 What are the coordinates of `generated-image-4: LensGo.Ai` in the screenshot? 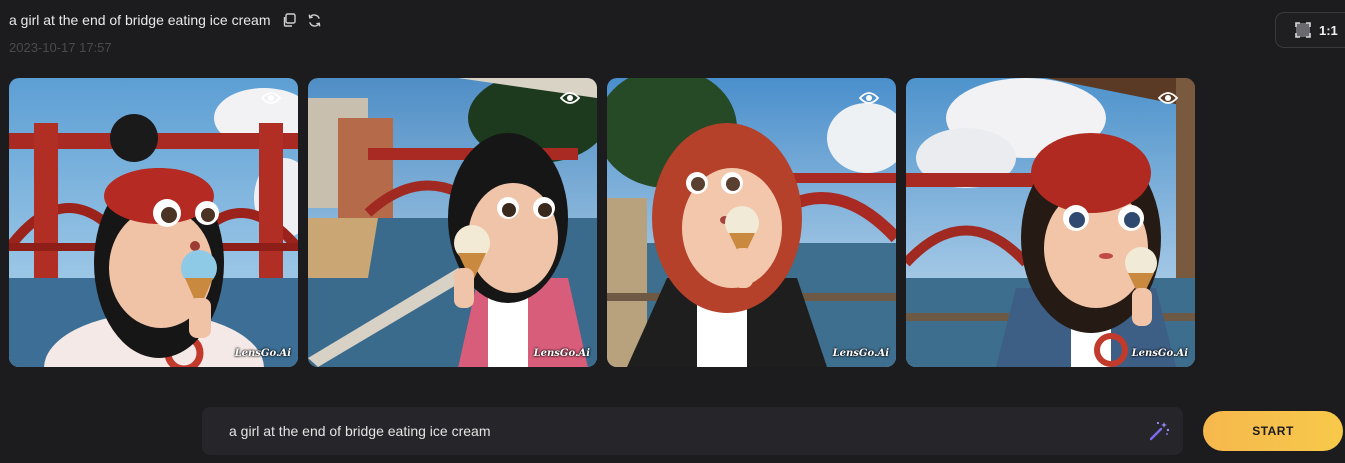 It's located at (1050, 222).